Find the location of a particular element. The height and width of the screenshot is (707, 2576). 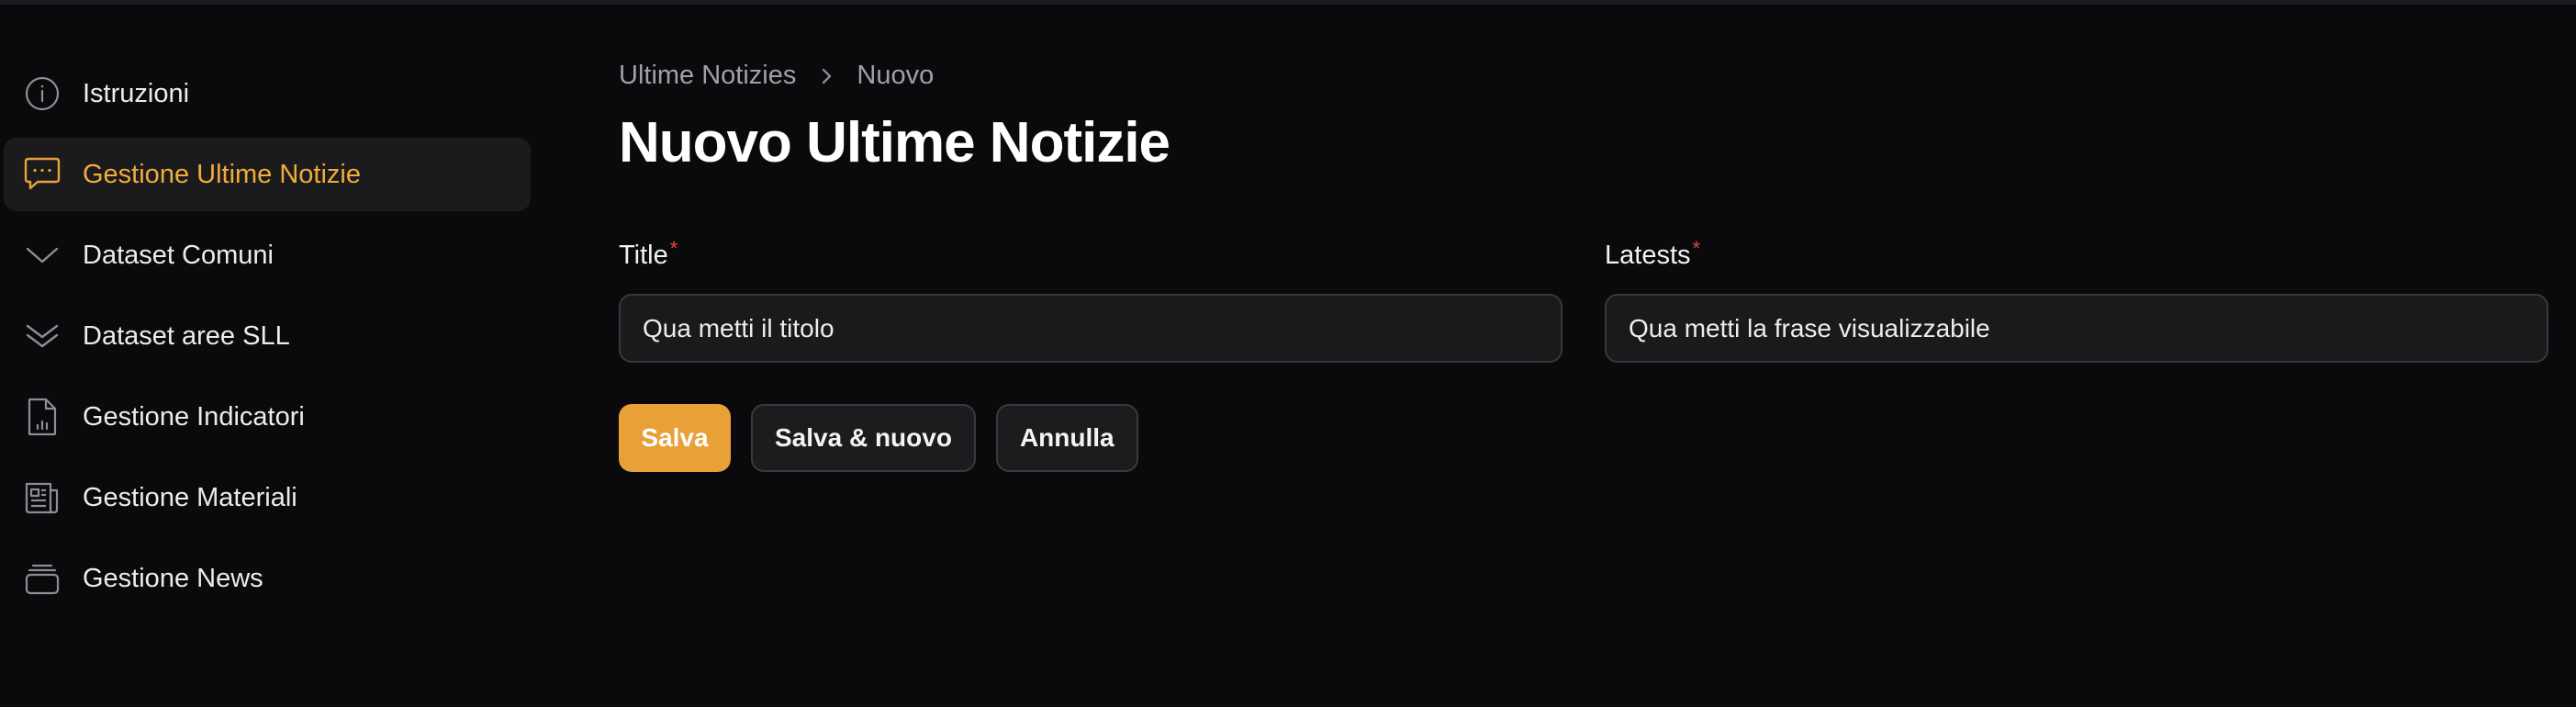

title-field-label: Title is located at coordinates (643, 255).